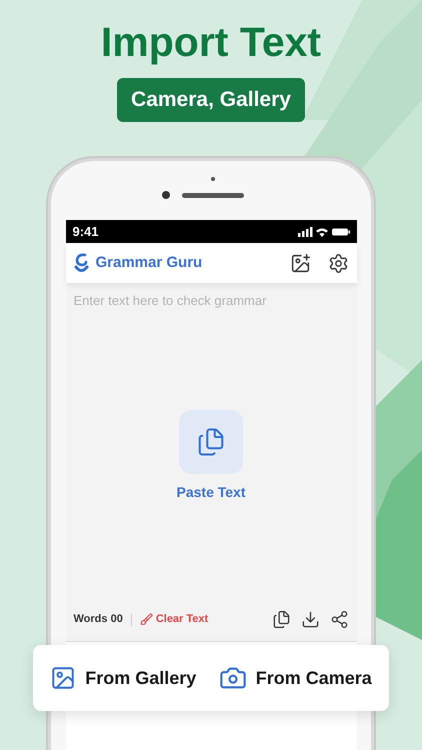 The height and width of the screenshot is (750, 422). I want to click on status-icons, so click(324, 231).